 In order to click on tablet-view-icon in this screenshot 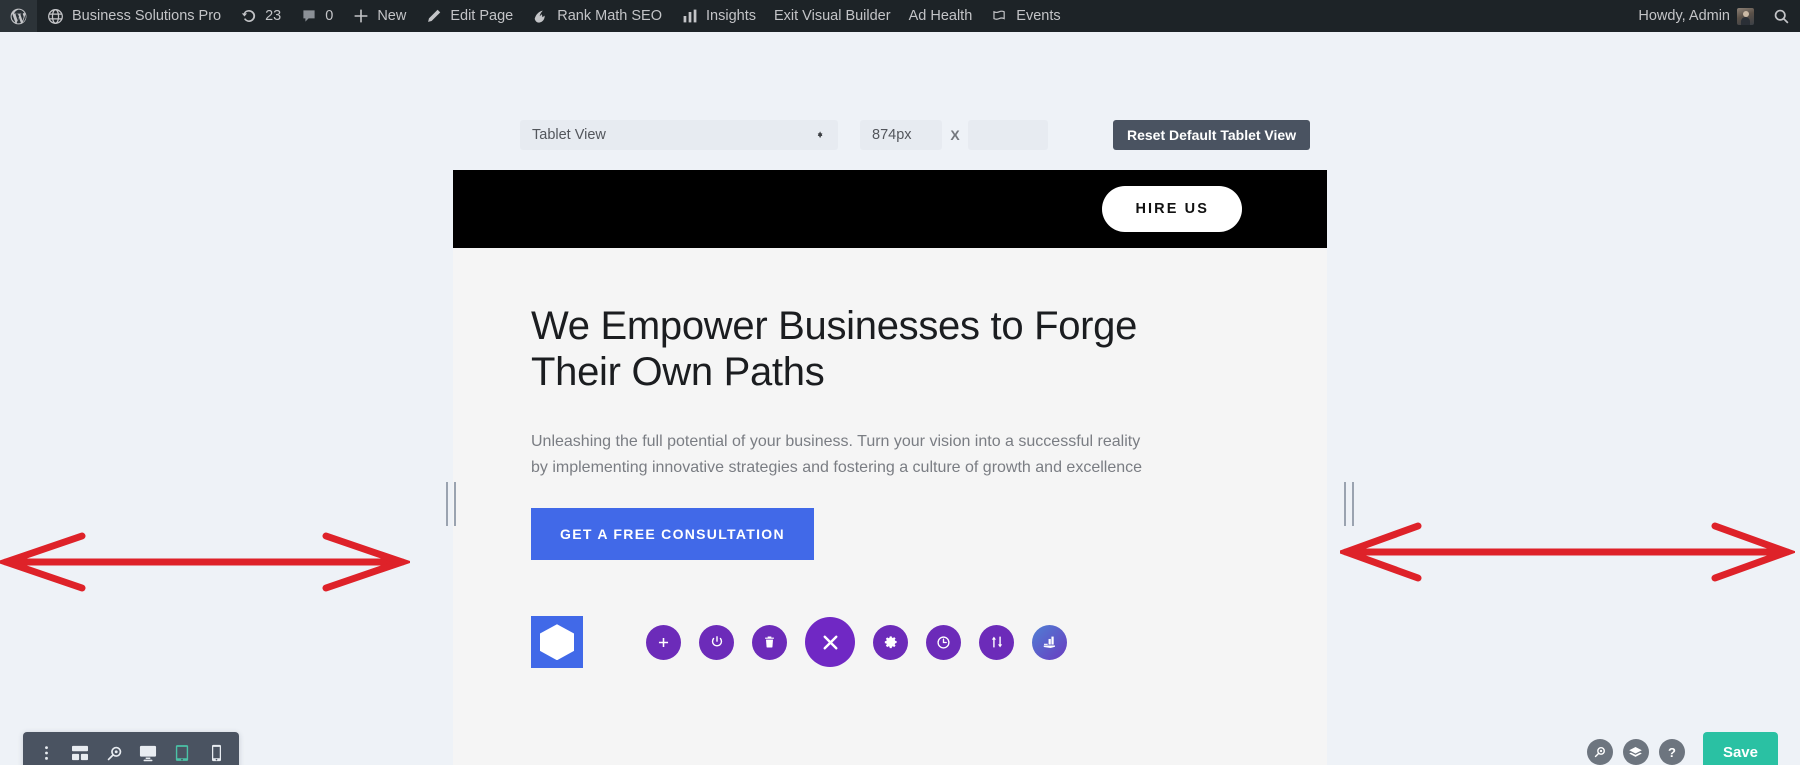, I will do `click(182, 748)`.